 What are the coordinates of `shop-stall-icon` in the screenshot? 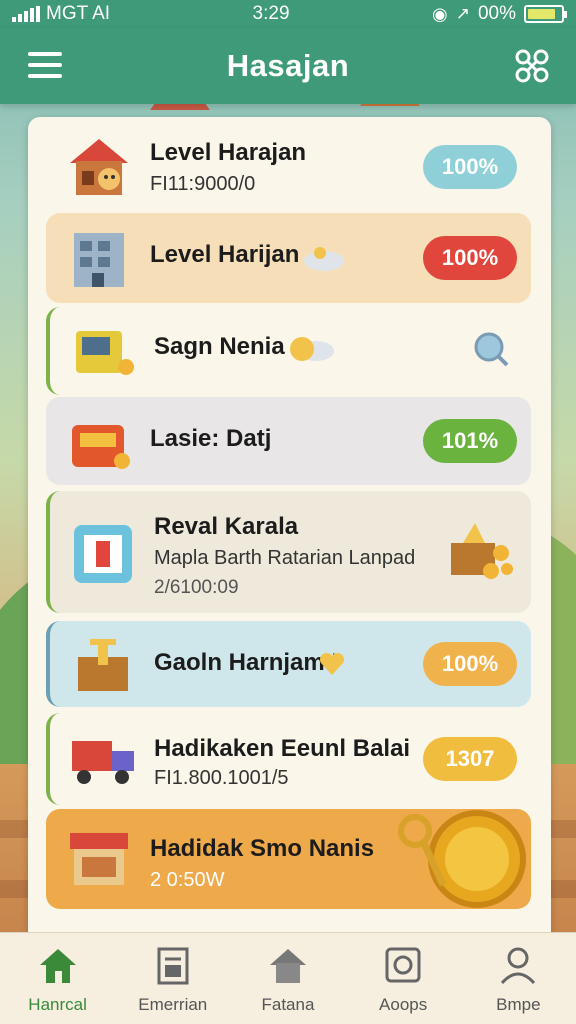 It's located at (99, 859).